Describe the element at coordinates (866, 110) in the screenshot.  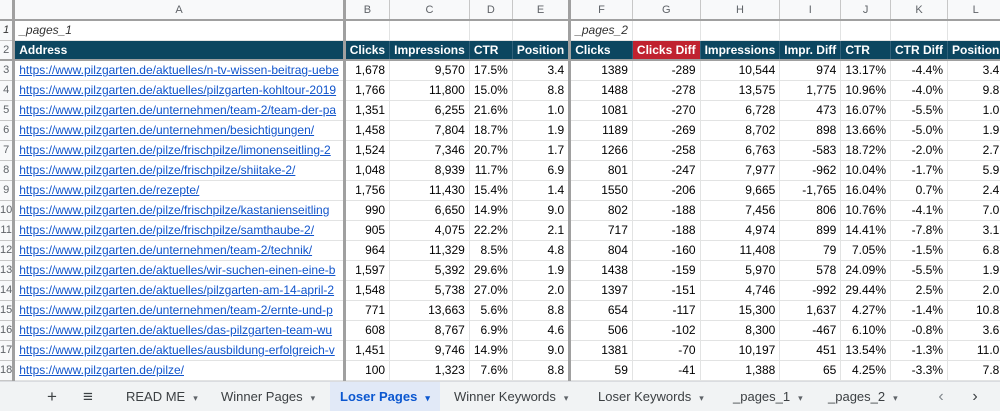
I see `value-cell: 16.07%` at that location.